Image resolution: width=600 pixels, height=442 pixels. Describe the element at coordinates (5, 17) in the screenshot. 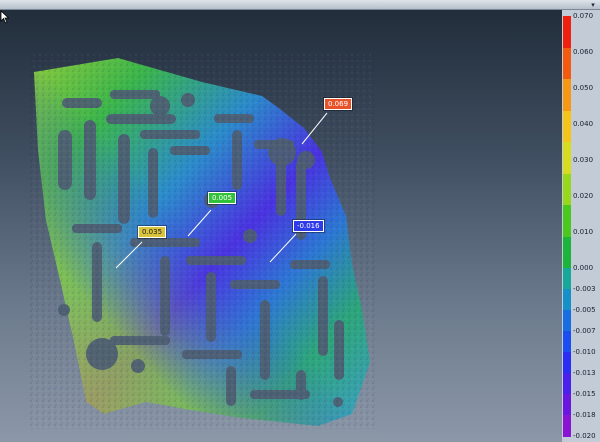

I see `mouse-pointer-icon` at that location.